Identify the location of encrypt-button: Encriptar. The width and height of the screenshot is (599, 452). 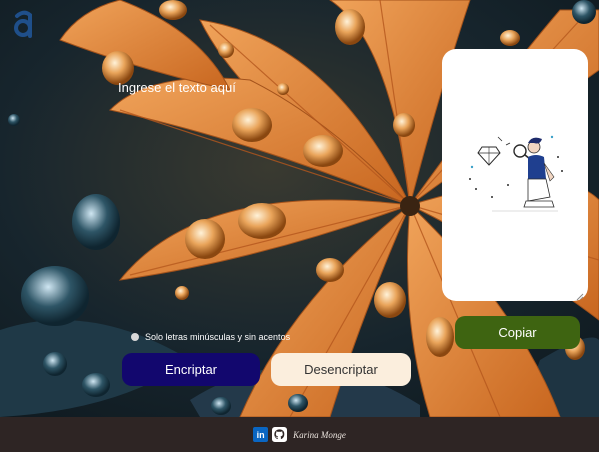
(191, 369).